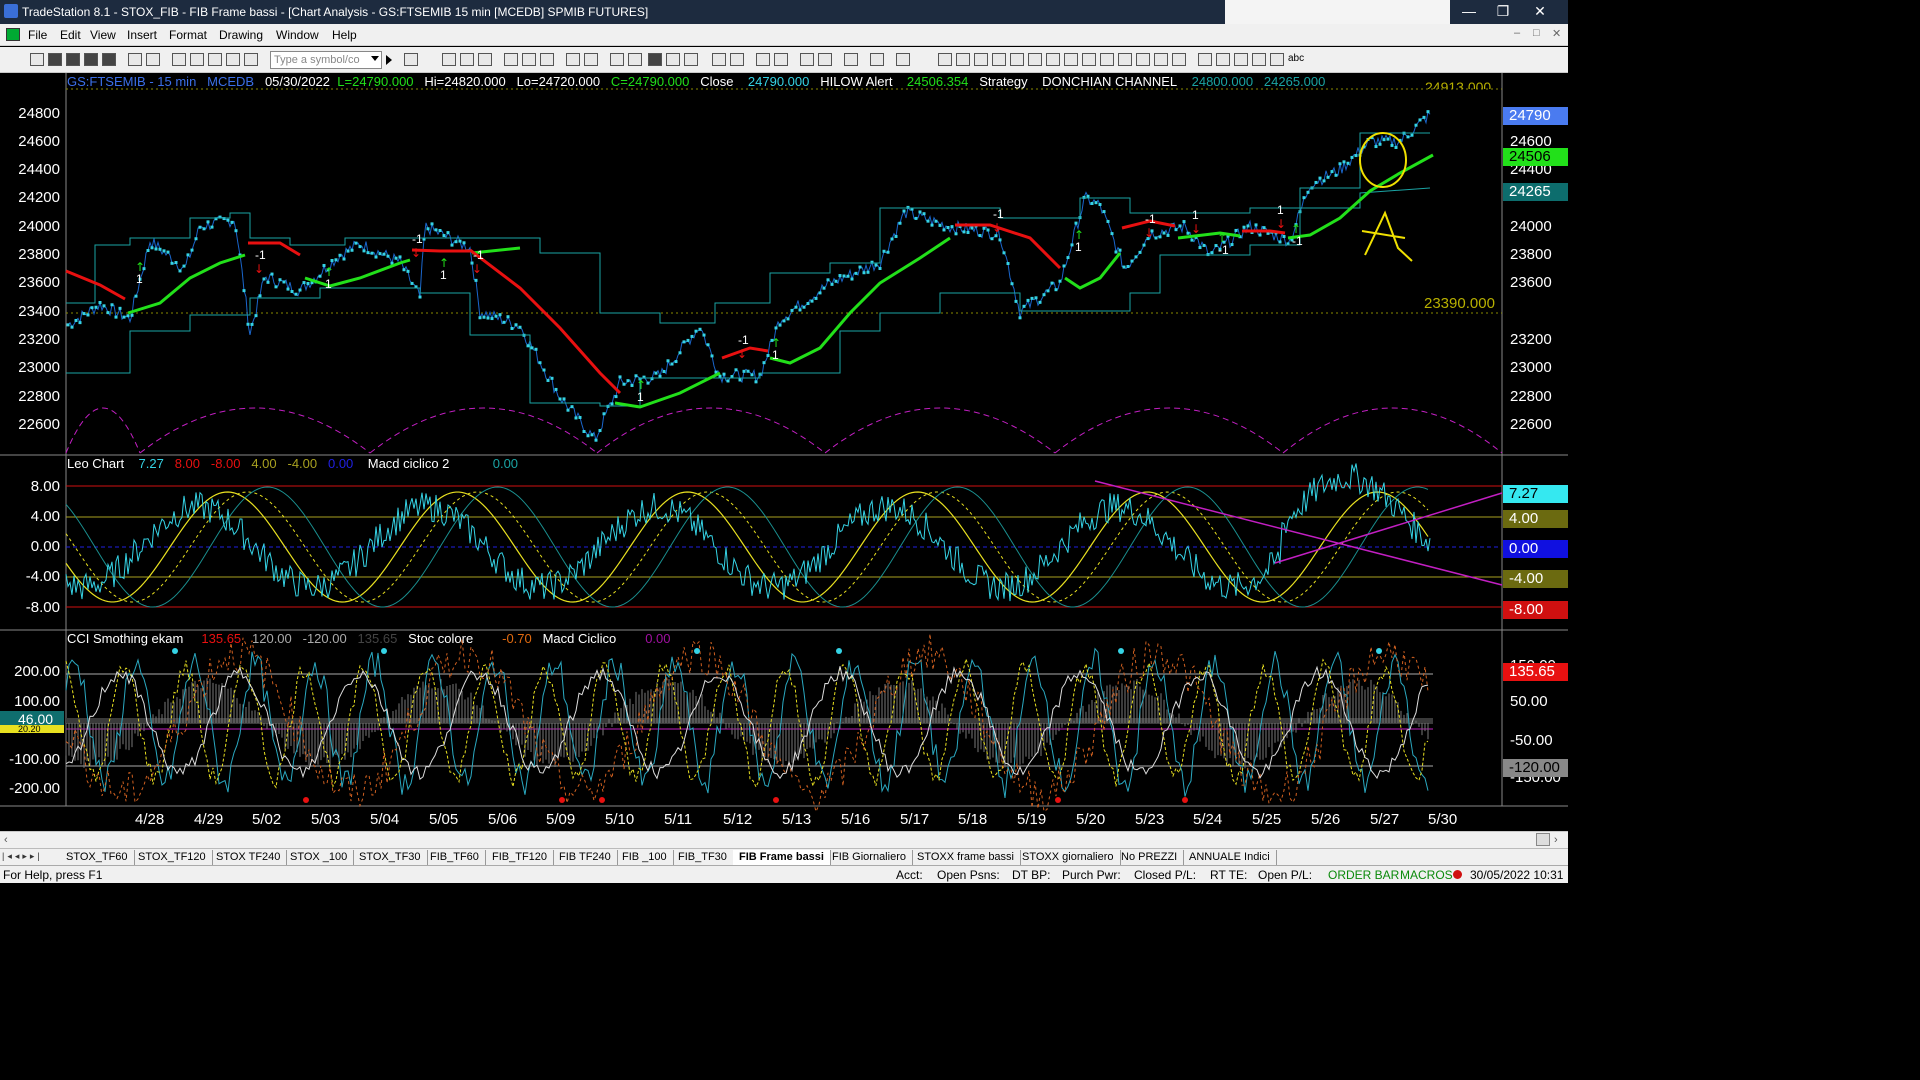  What do you see at coordinates (782, 857) in the screenshot?
I see `tab-fib-frame-bassi: FIB Frame bassi` at bounding box center [782, 857].